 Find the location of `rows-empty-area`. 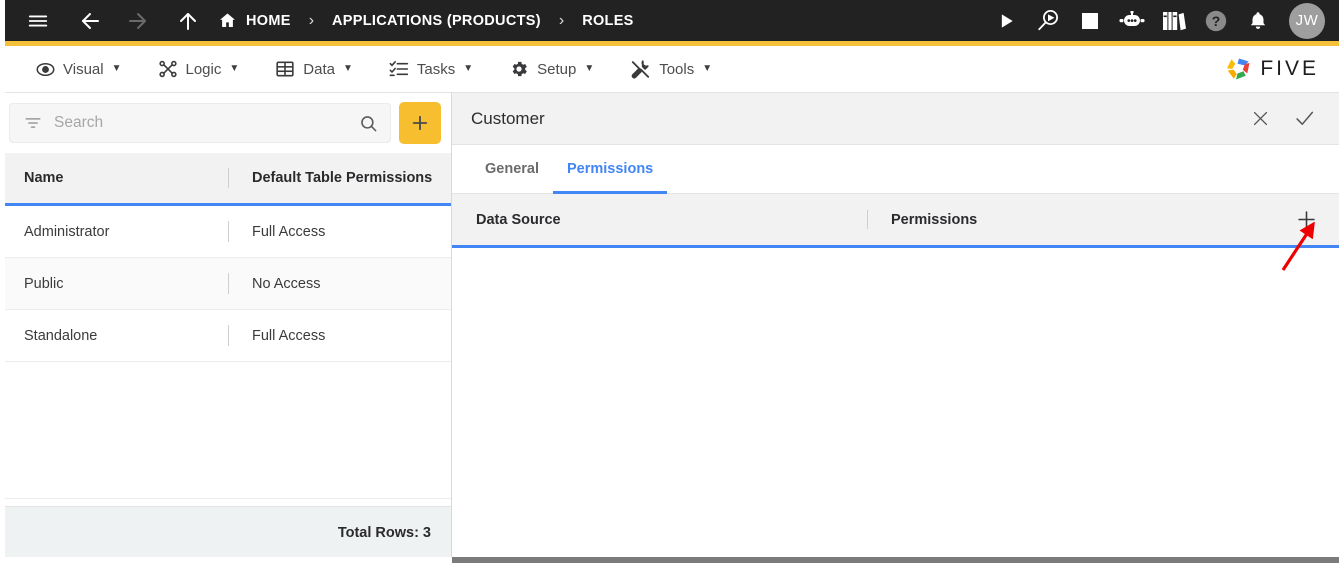

rows-empty-area is located at coordinates (225, 430).